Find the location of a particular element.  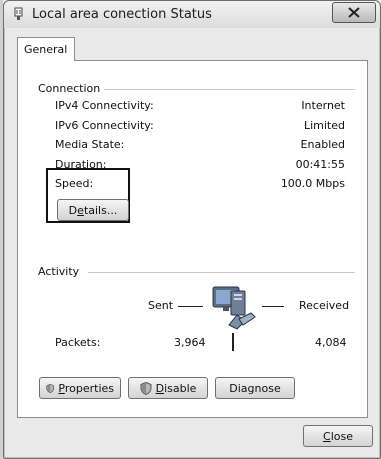

activity-divider is located at coordinates (221, 272).